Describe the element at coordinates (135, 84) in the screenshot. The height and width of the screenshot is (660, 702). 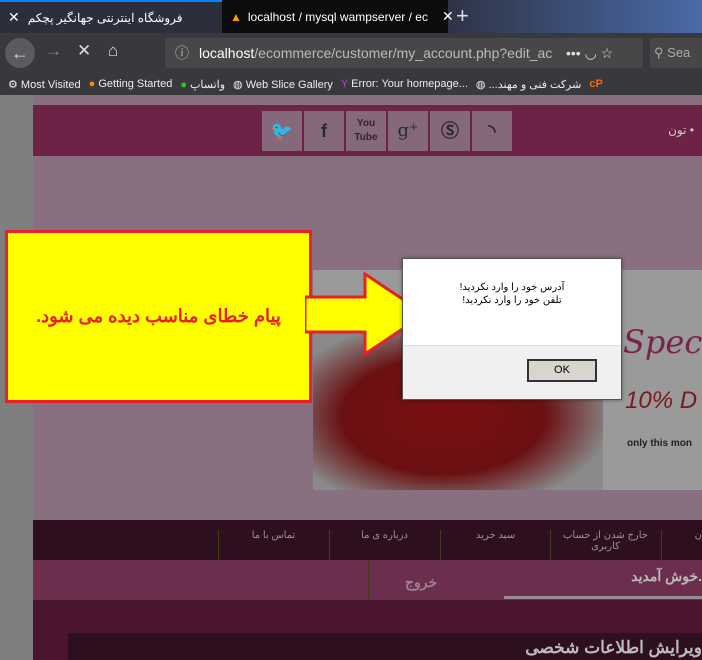
I see `bookmark-label: Getting Started` at that location.